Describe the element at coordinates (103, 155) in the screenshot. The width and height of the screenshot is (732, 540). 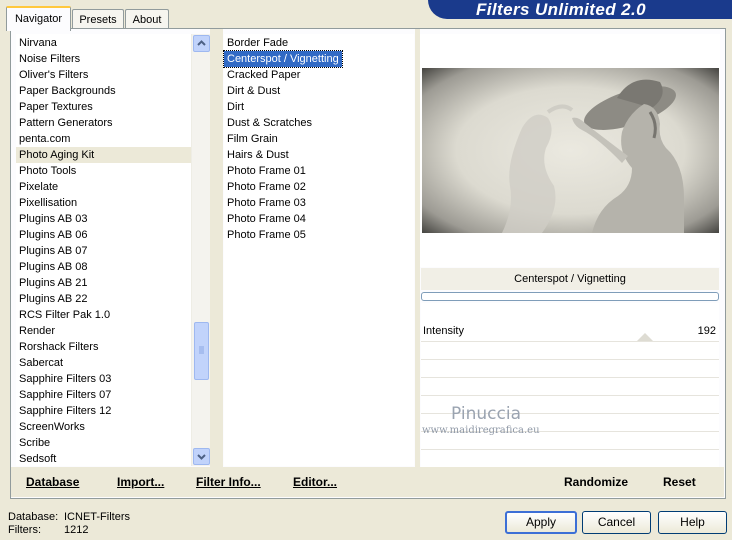
I see `category-item: Photo Aging Kit` at that location.